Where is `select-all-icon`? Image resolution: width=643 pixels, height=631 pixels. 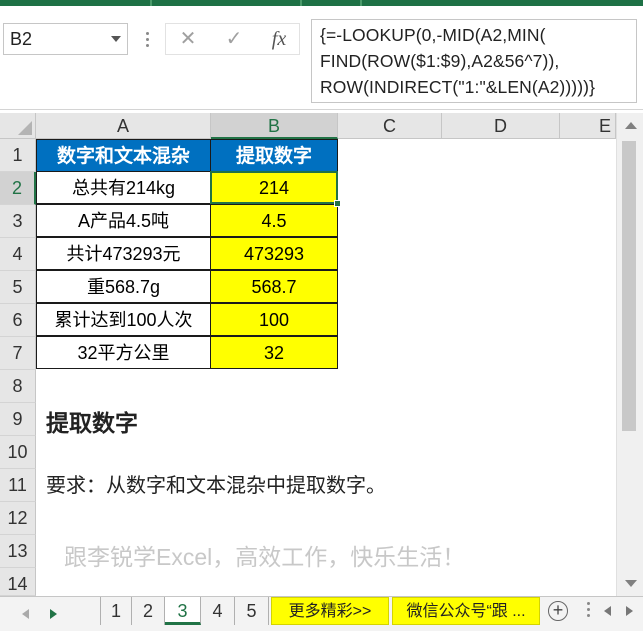
select-all-icon is located at coordinates (25, 128).